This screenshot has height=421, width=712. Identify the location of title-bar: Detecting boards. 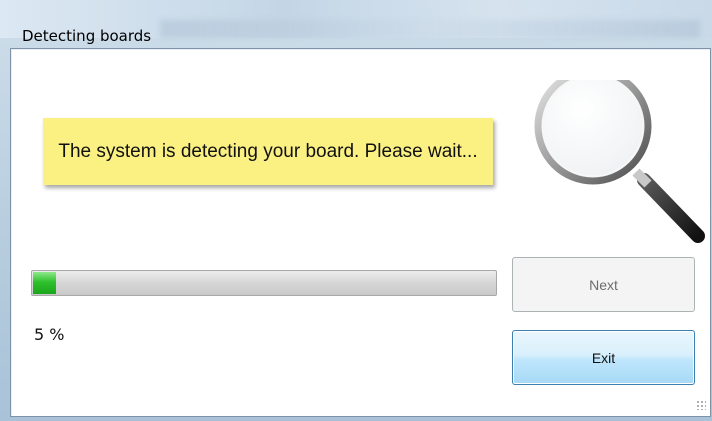
(356, 22).